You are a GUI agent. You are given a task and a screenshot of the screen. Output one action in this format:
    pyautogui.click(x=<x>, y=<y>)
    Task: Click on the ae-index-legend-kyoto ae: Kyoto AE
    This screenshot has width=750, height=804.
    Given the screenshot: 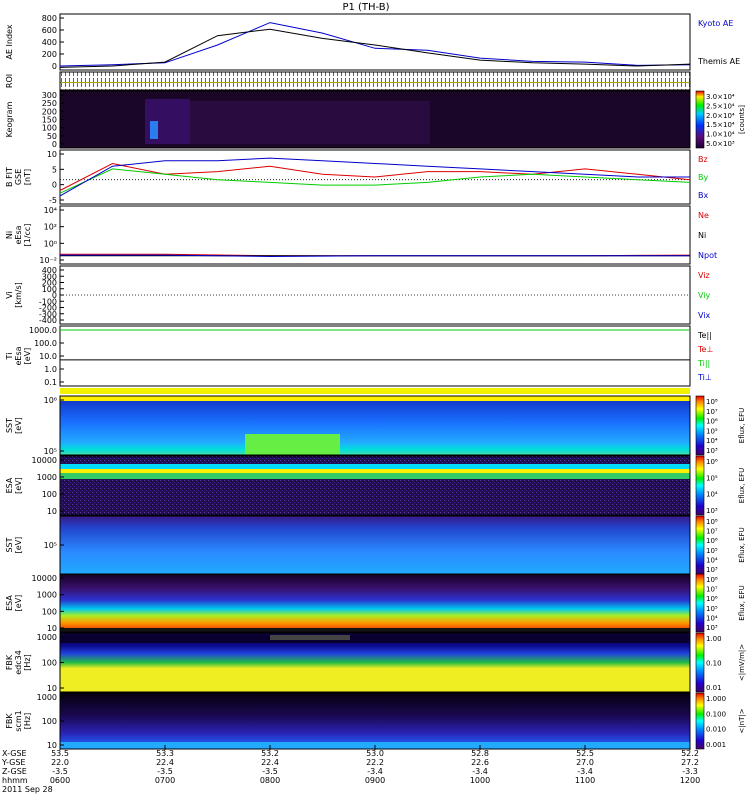 What is the action you would take?
    pyautogui.click(x=715, y=23)
    